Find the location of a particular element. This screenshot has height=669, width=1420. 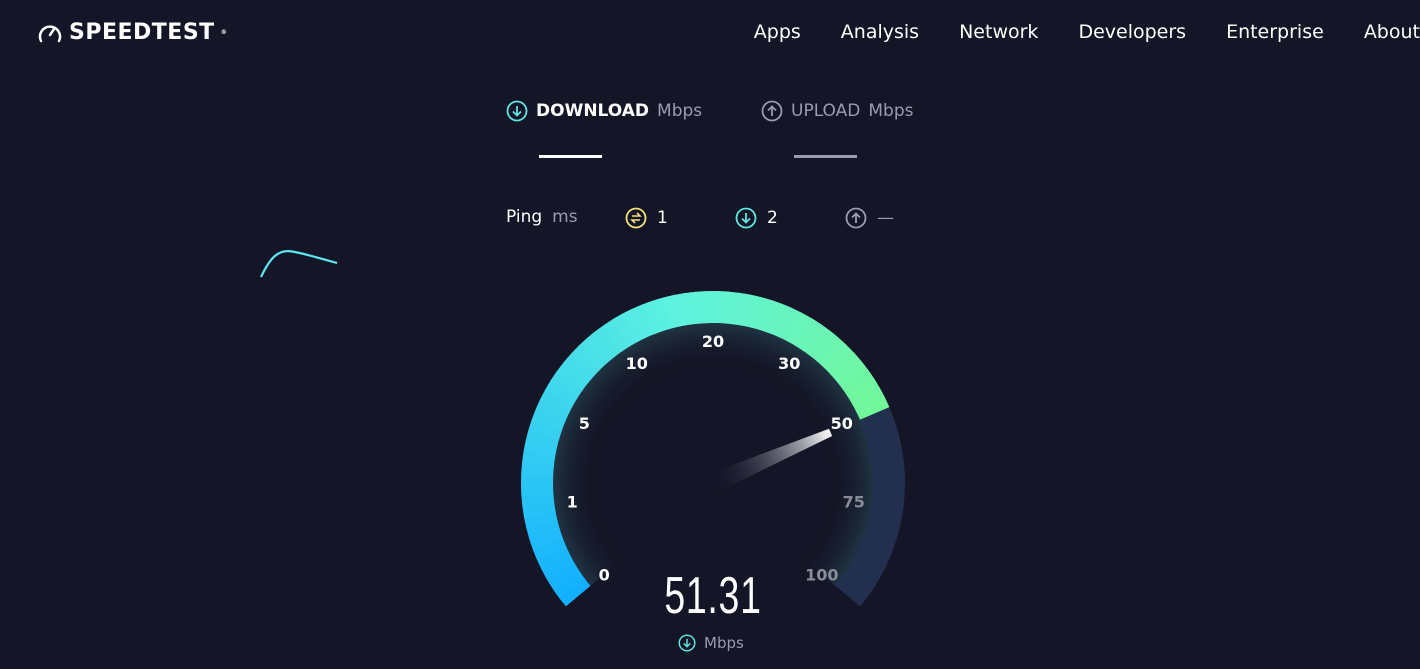

gauge-tick-label: 10 is located at coordinates (637, 363).